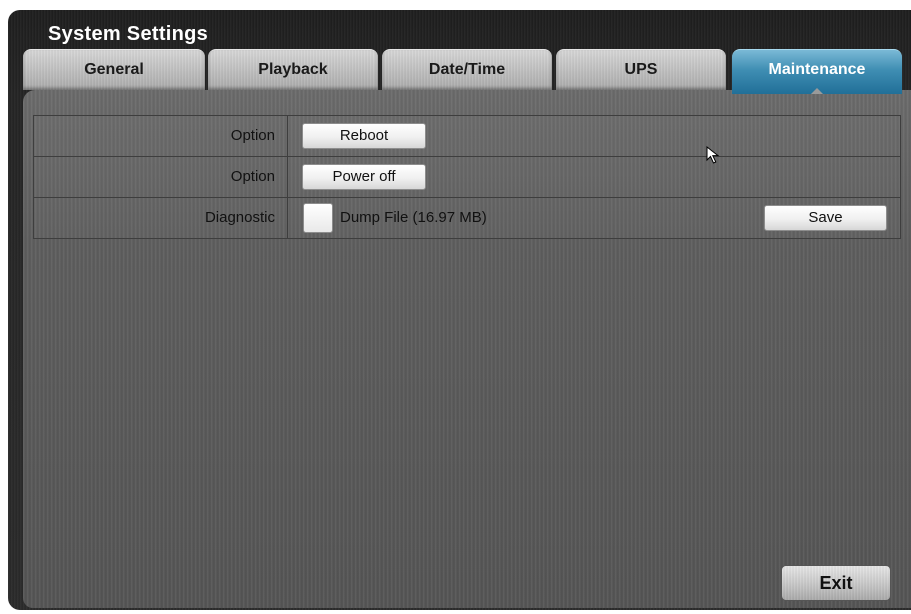 This screenshot has width=911, height=614. I want to click on dump-file-checkbox, so click(318, 218).